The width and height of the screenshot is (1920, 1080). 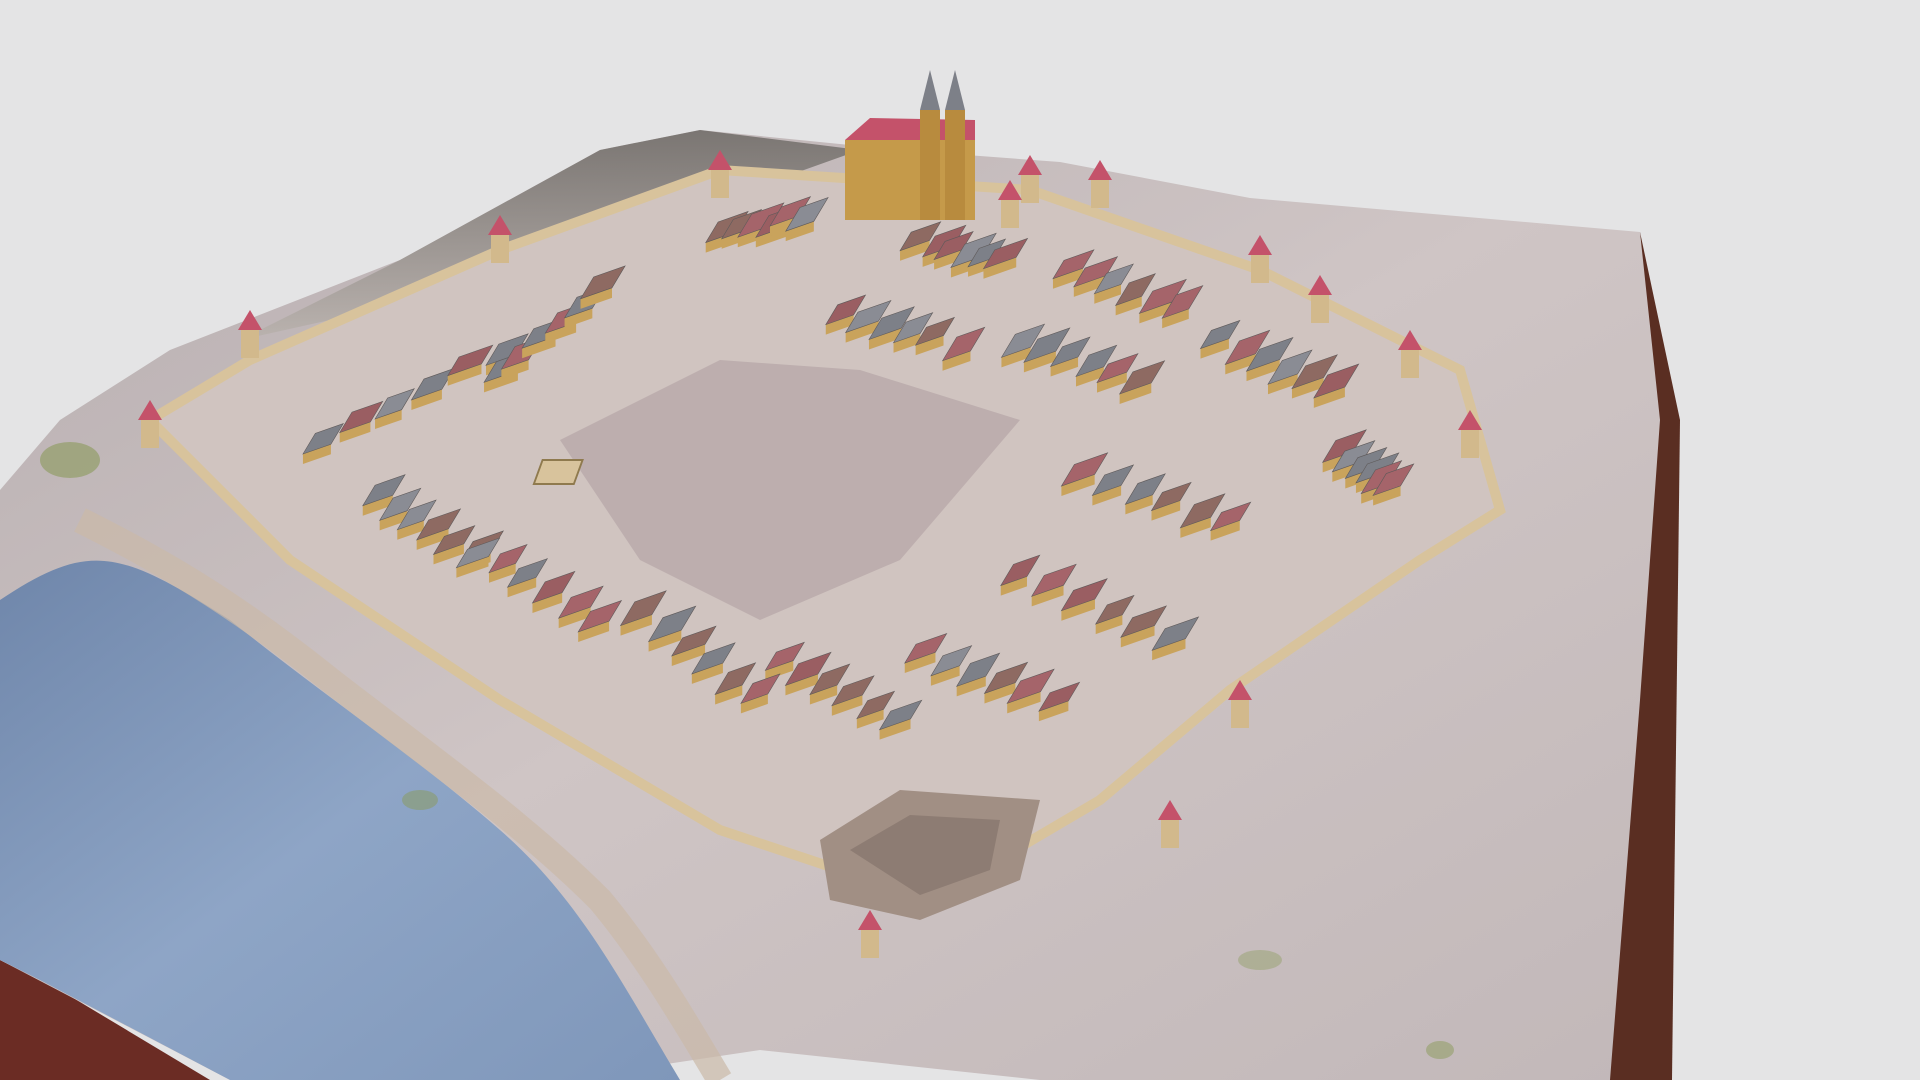 What do you see at coordinates (910, 145) in the screenshot?
I see `church` at bounding box center [910, 145].